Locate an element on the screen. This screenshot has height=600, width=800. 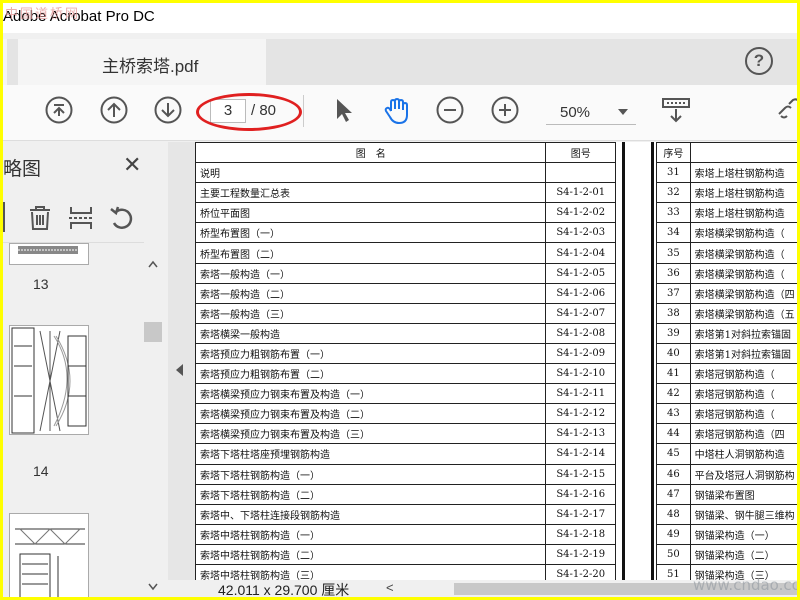
drawing-name-cell: 桥位平面图 is located at coordinates (371, 213).